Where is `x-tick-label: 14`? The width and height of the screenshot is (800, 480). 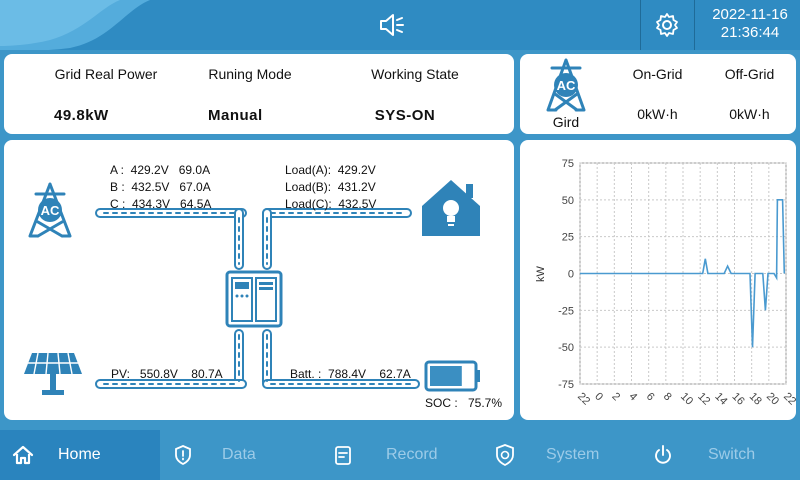 x-tick-label: 14 is located at coordinates (720, 398).